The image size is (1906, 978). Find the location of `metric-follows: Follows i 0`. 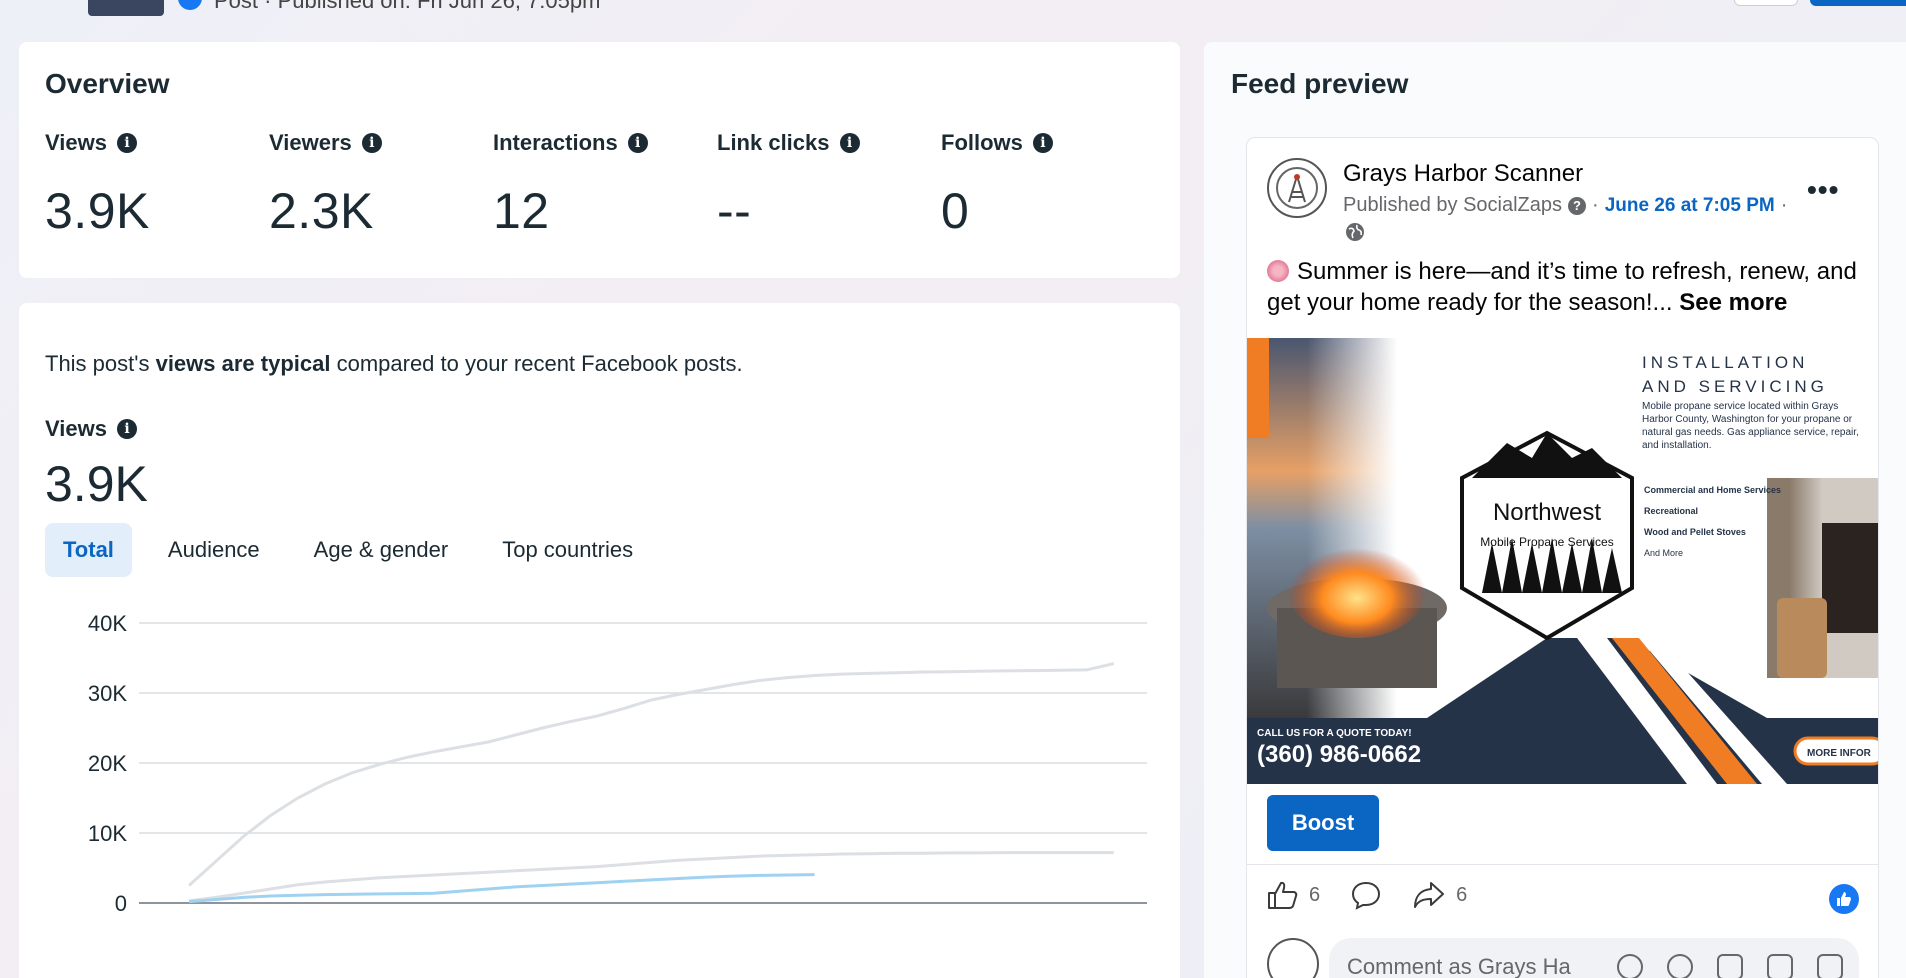

metric-follows: Follows i 0 is located at coordinates (1051, 185).